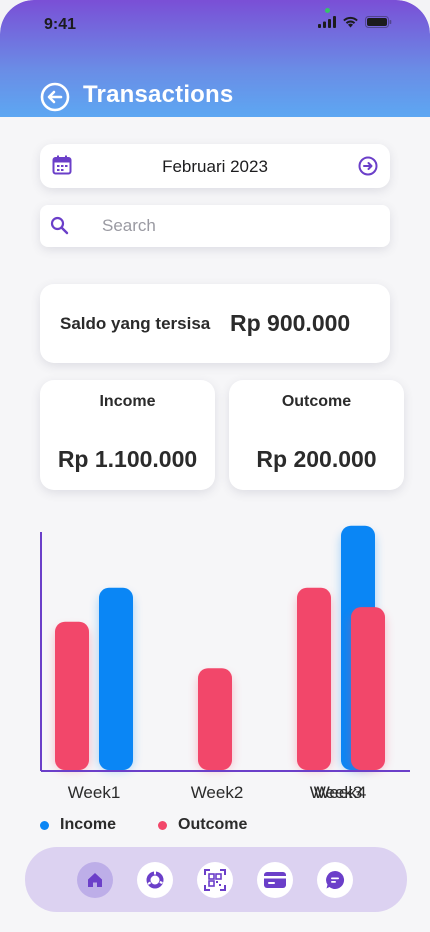 The width and height of the screenshot is (430, 932). Describe the element at coordinates (127, 459) in the screenshot. I see `income-value: Rp 1.100.000` at that location.